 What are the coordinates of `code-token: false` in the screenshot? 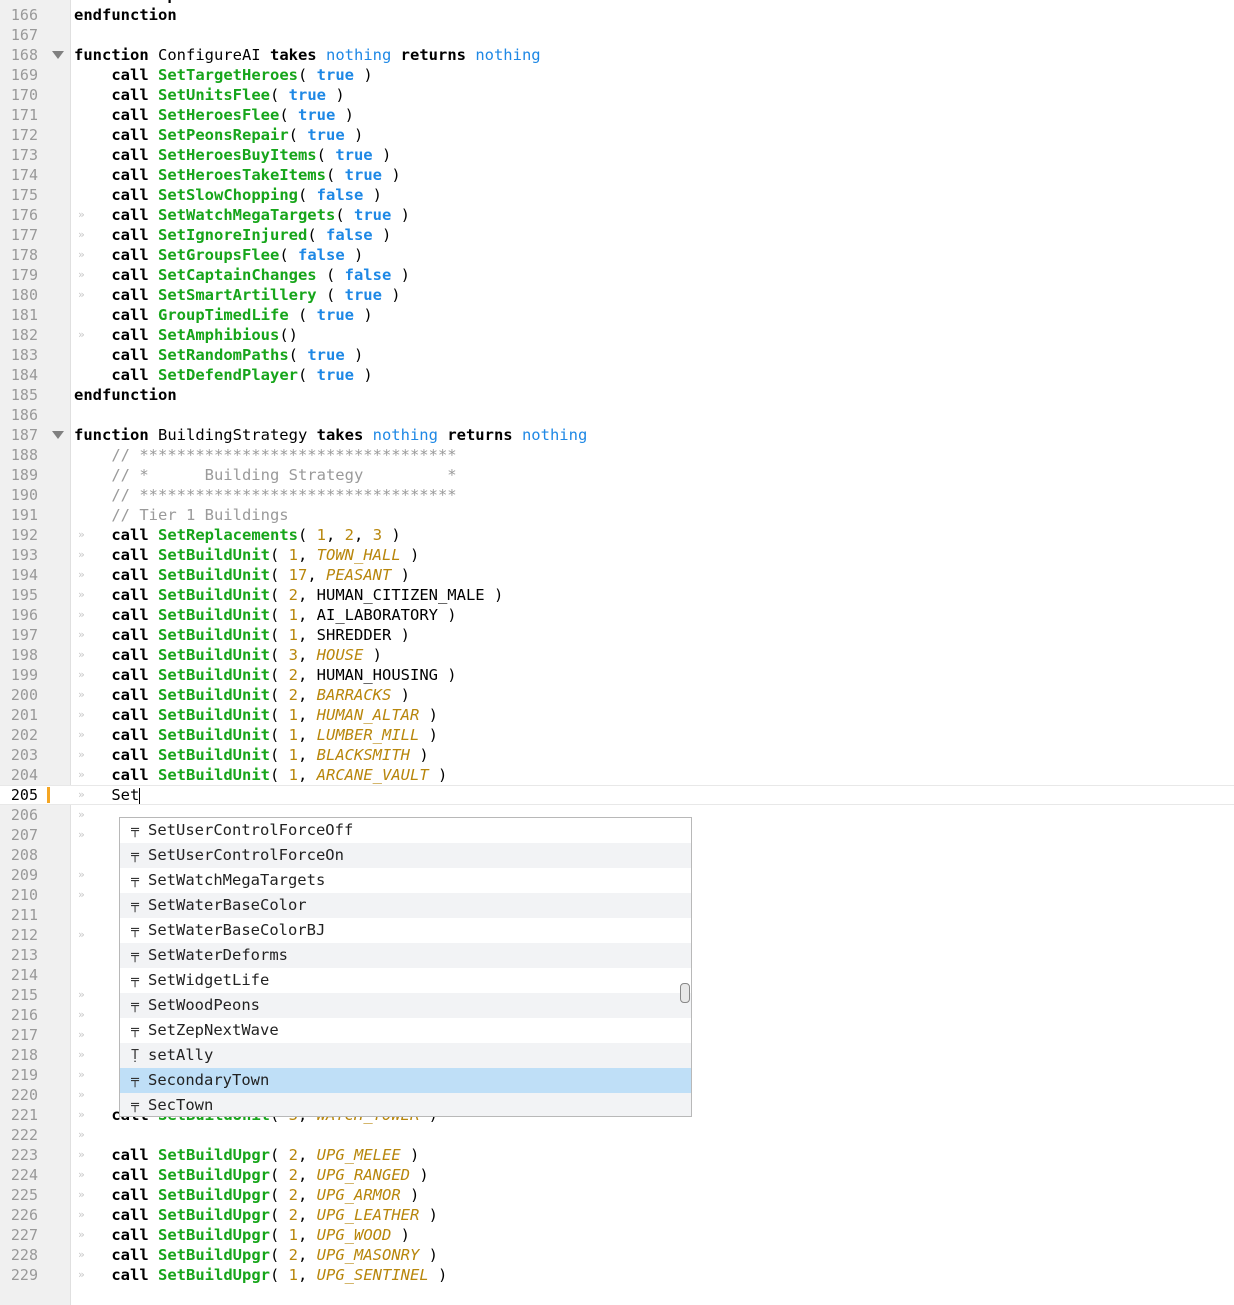 It's located at (321, 255).